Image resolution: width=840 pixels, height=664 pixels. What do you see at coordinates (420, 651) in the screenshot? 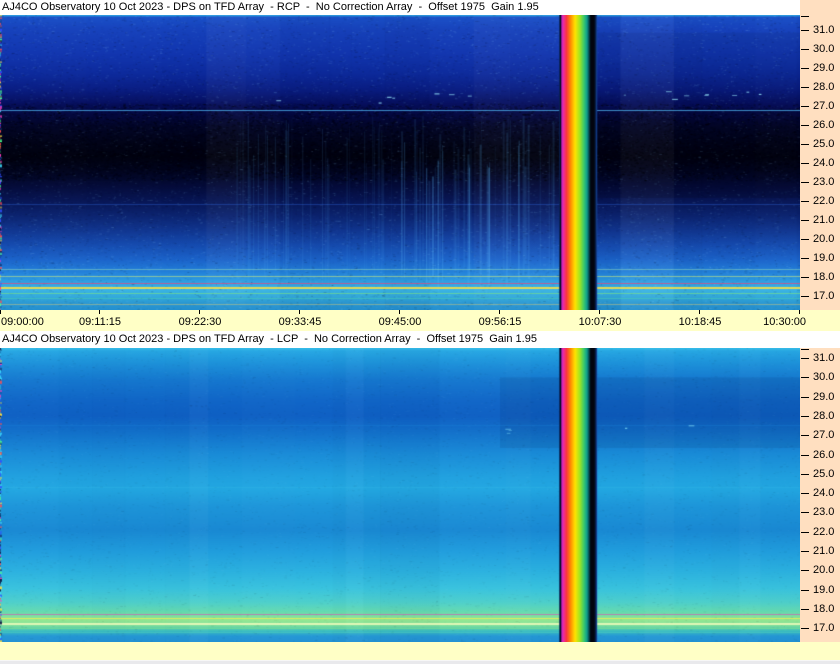
I see `bottom-axis-strip` at bounding box center [420, 651].